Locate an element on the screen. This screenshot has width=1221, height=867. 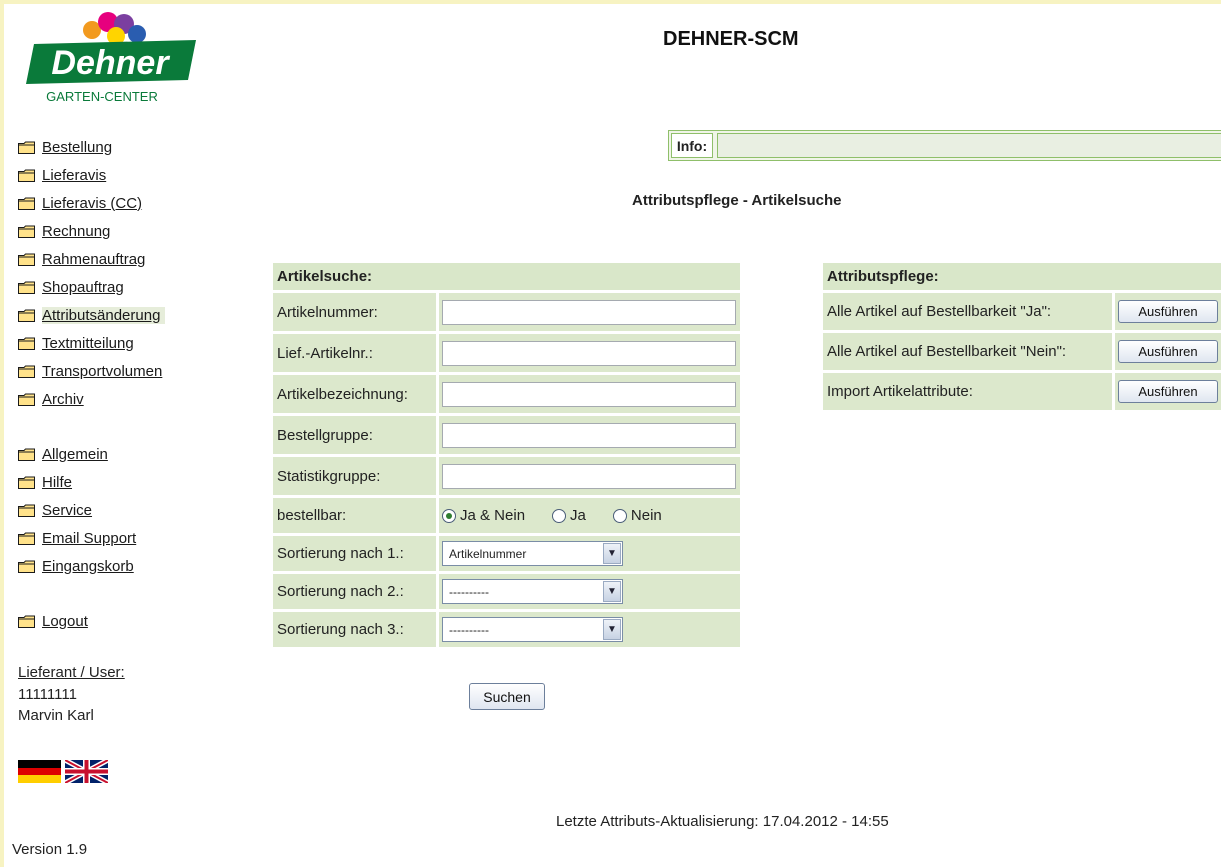
sidebar-item-hilfe: Hilfe is located at coordinates (113, 482).